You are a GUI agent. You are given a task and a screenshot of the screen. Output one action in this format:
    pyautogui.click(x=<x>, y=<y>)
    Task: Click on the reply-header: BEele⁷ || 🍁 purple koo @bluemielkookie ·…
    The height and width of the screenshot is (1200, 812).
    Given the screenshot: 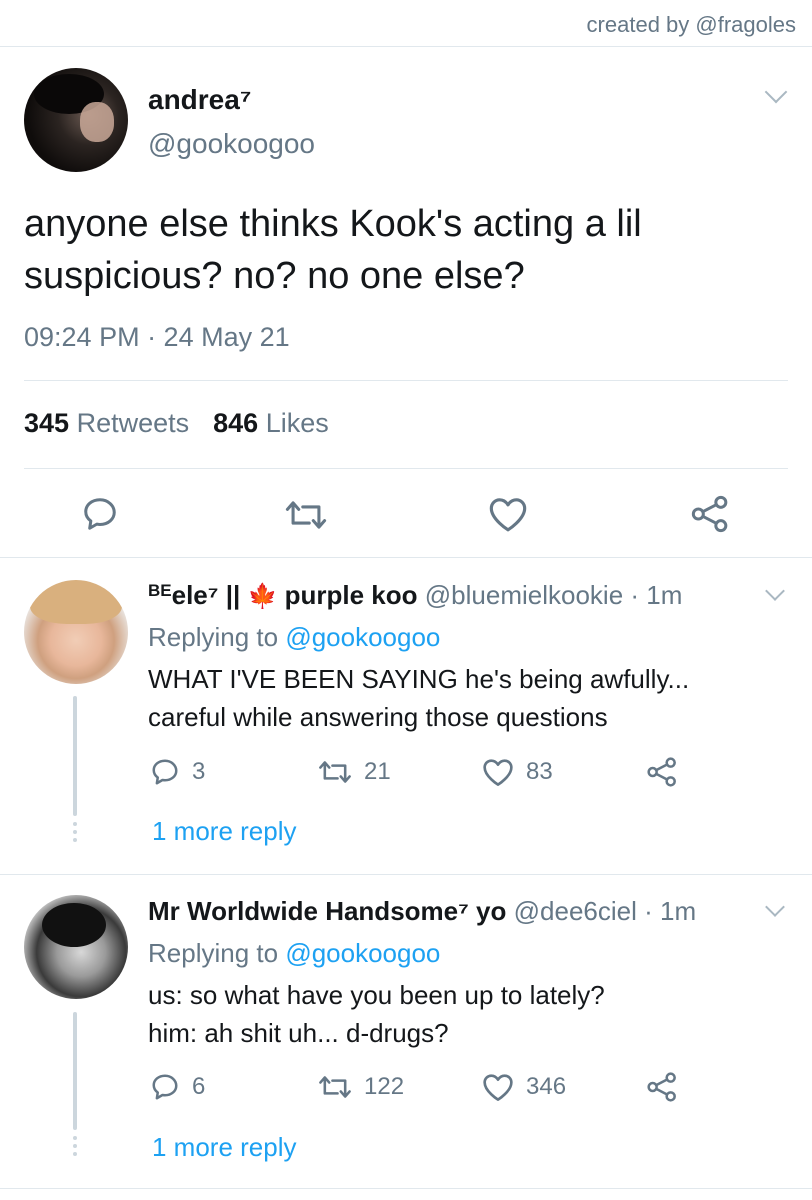 What is the action you would take?
    pyautogui.click(x=415, y=595)
    